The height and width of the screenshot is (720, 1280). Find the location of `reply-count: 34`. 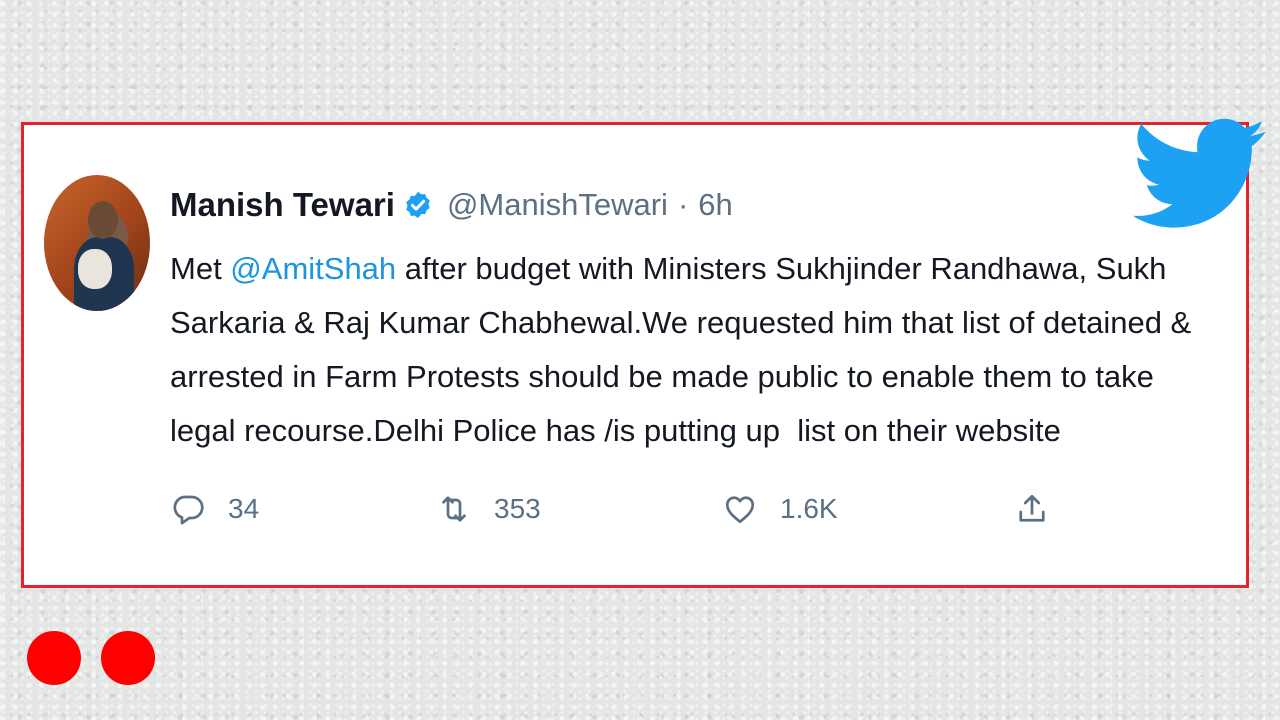

reply-count: 34 is located at coordinates (244, 508).